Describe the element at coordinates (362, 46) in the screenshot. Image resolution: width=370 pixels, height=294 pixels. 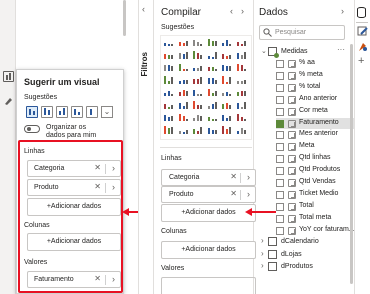
I see `build-pane-icon` at that location.